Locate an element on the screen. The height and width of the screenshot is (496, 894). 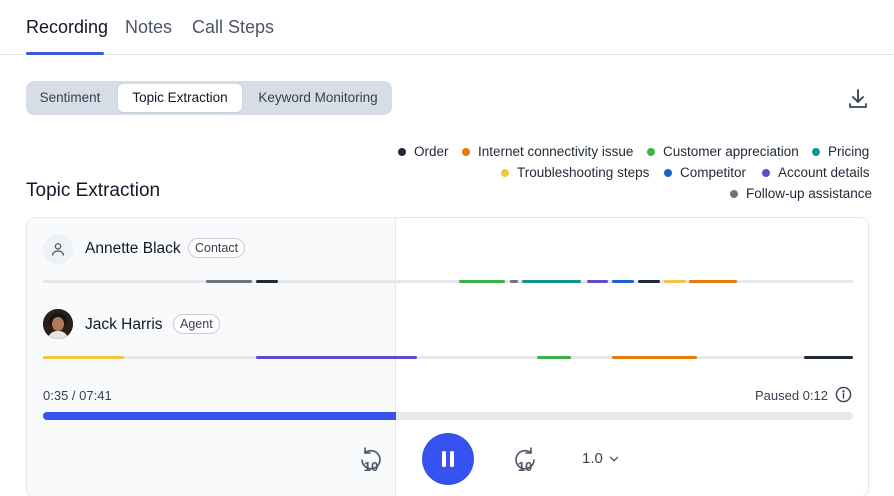
tab-notes: Notes is located at coordinates (148, 27).